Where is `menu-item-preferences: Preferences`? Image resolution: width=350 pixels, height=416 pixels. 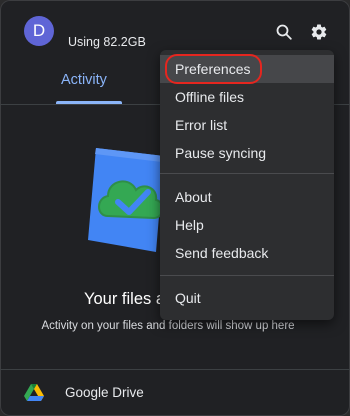
menu-item-preferences: Preferences is located at coordinates (247, 69).